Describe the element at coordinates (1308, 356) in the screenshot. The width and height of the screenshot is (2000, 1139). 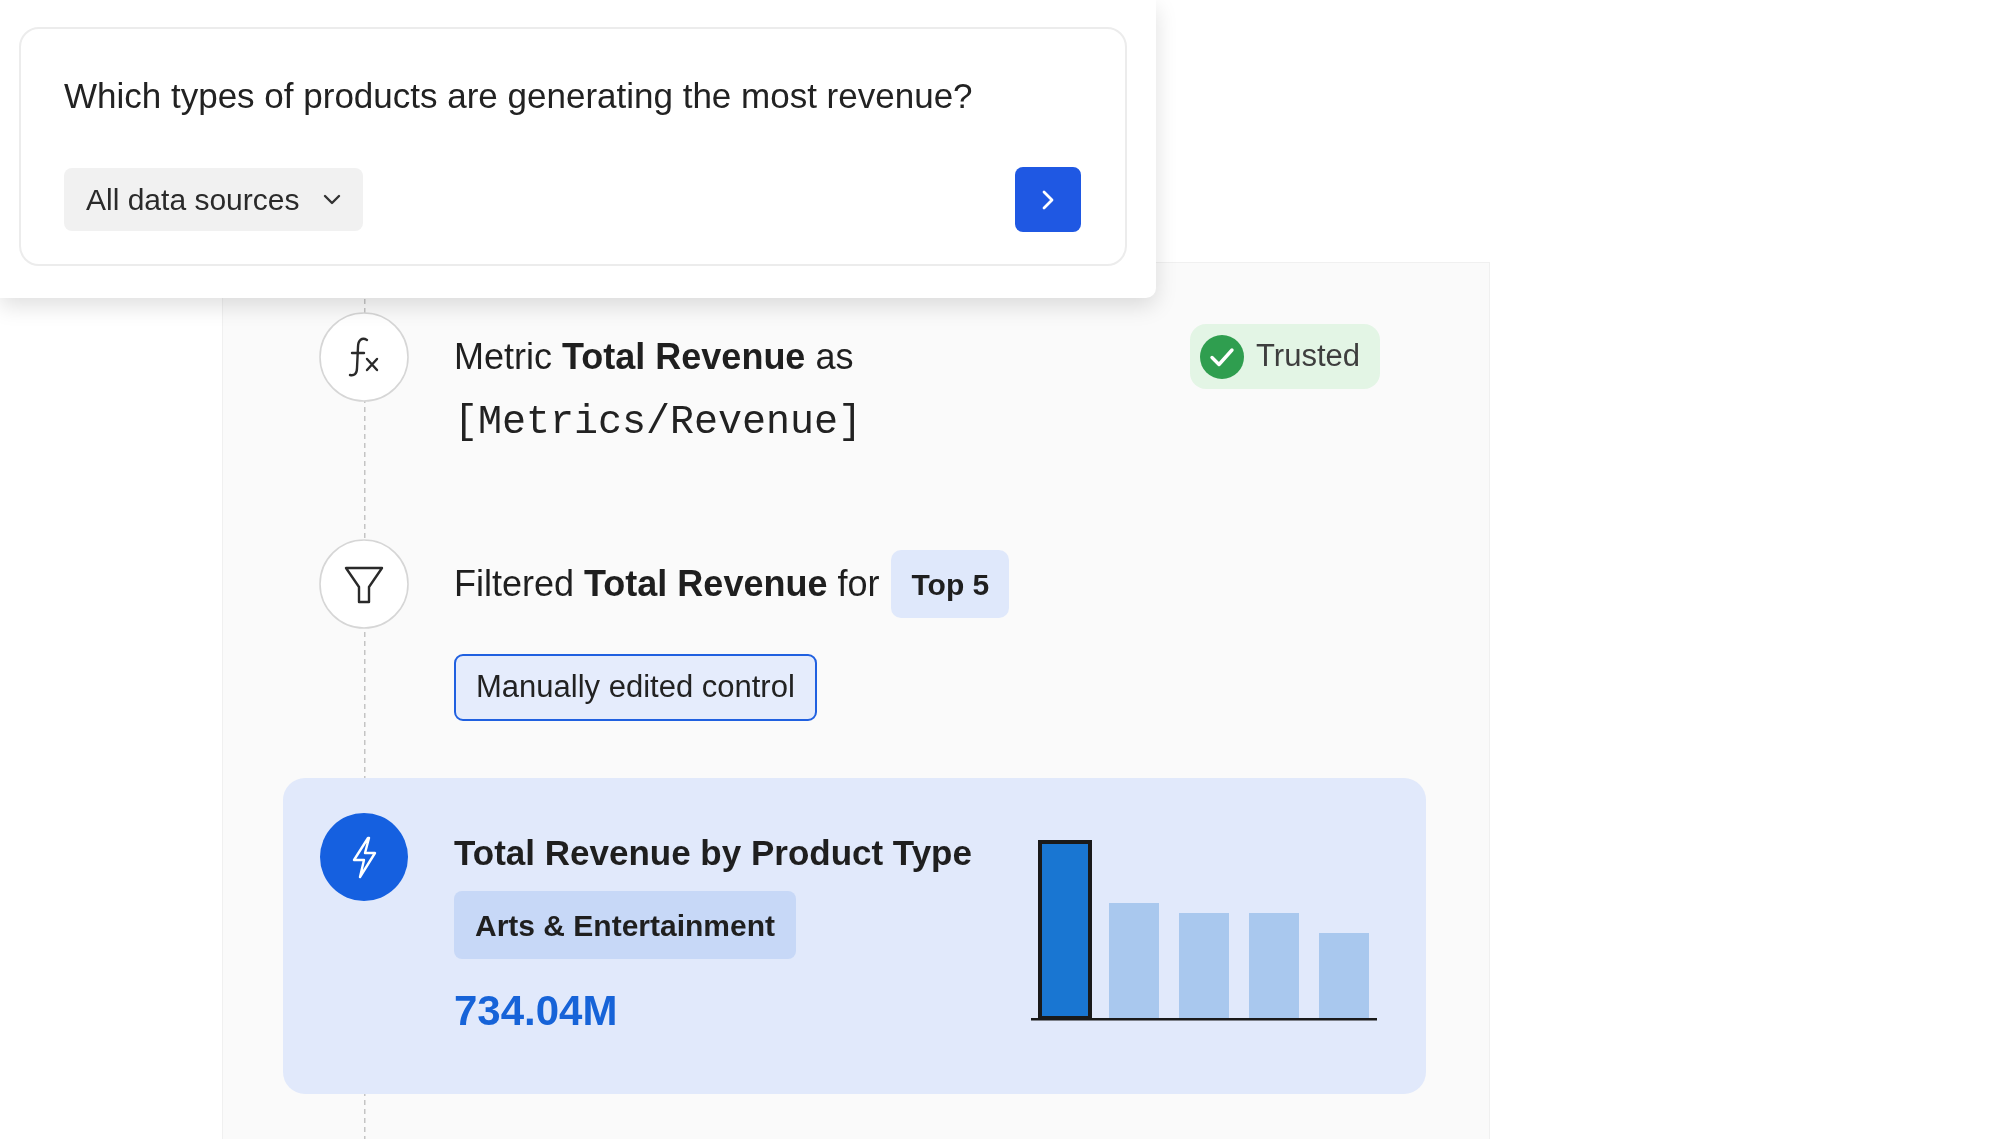
I see `badge-label: Trusted` at that location.